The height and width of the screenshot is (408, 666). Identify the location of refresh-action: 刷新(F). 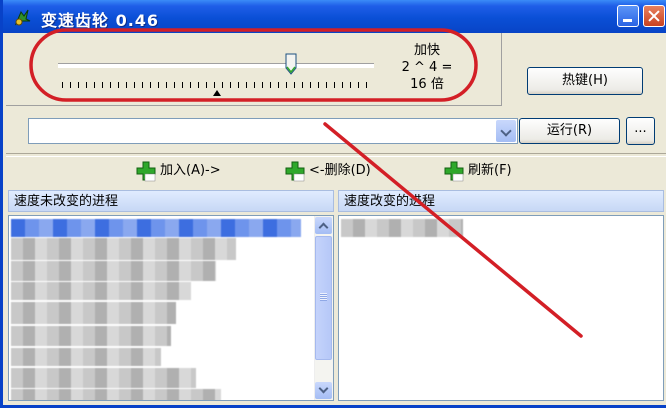
(477, 171).